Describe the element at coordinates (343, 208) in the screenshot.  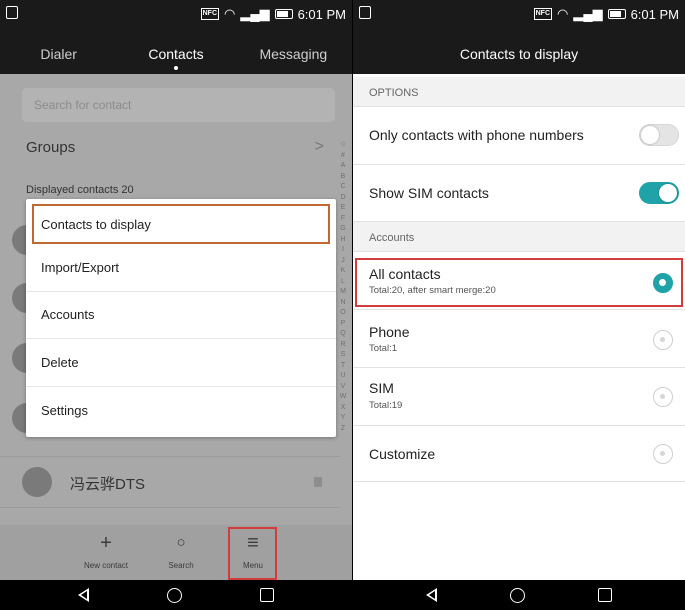
I see `alpha-letter: E` at that location.